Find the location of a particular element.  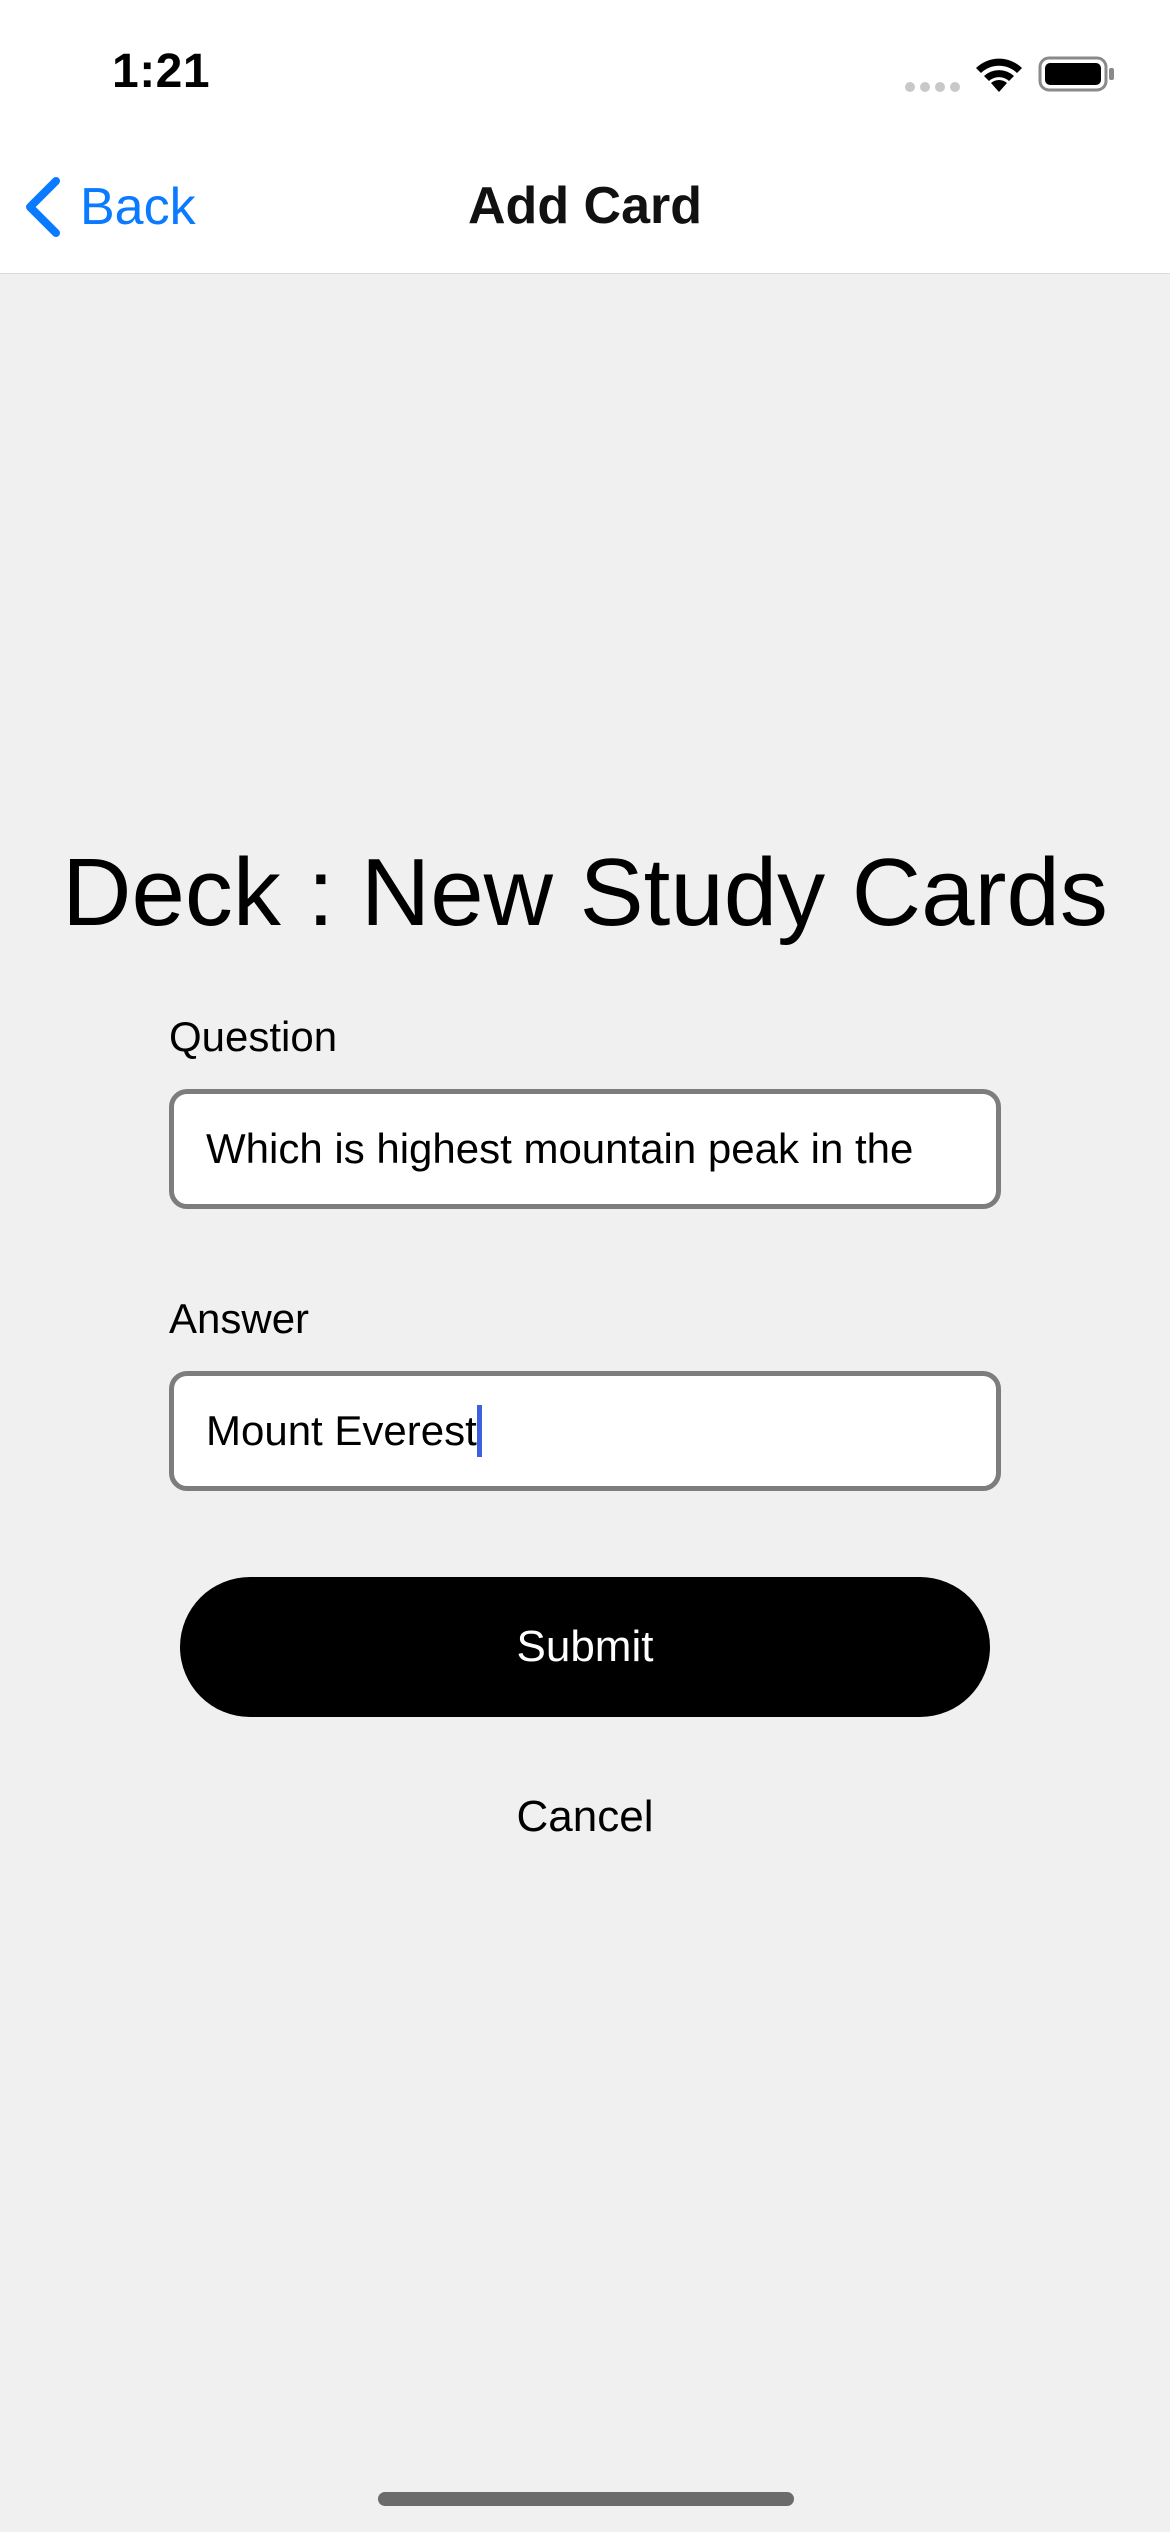

answer-input-value: Mount Everest is located at coordinates (341, 1430).